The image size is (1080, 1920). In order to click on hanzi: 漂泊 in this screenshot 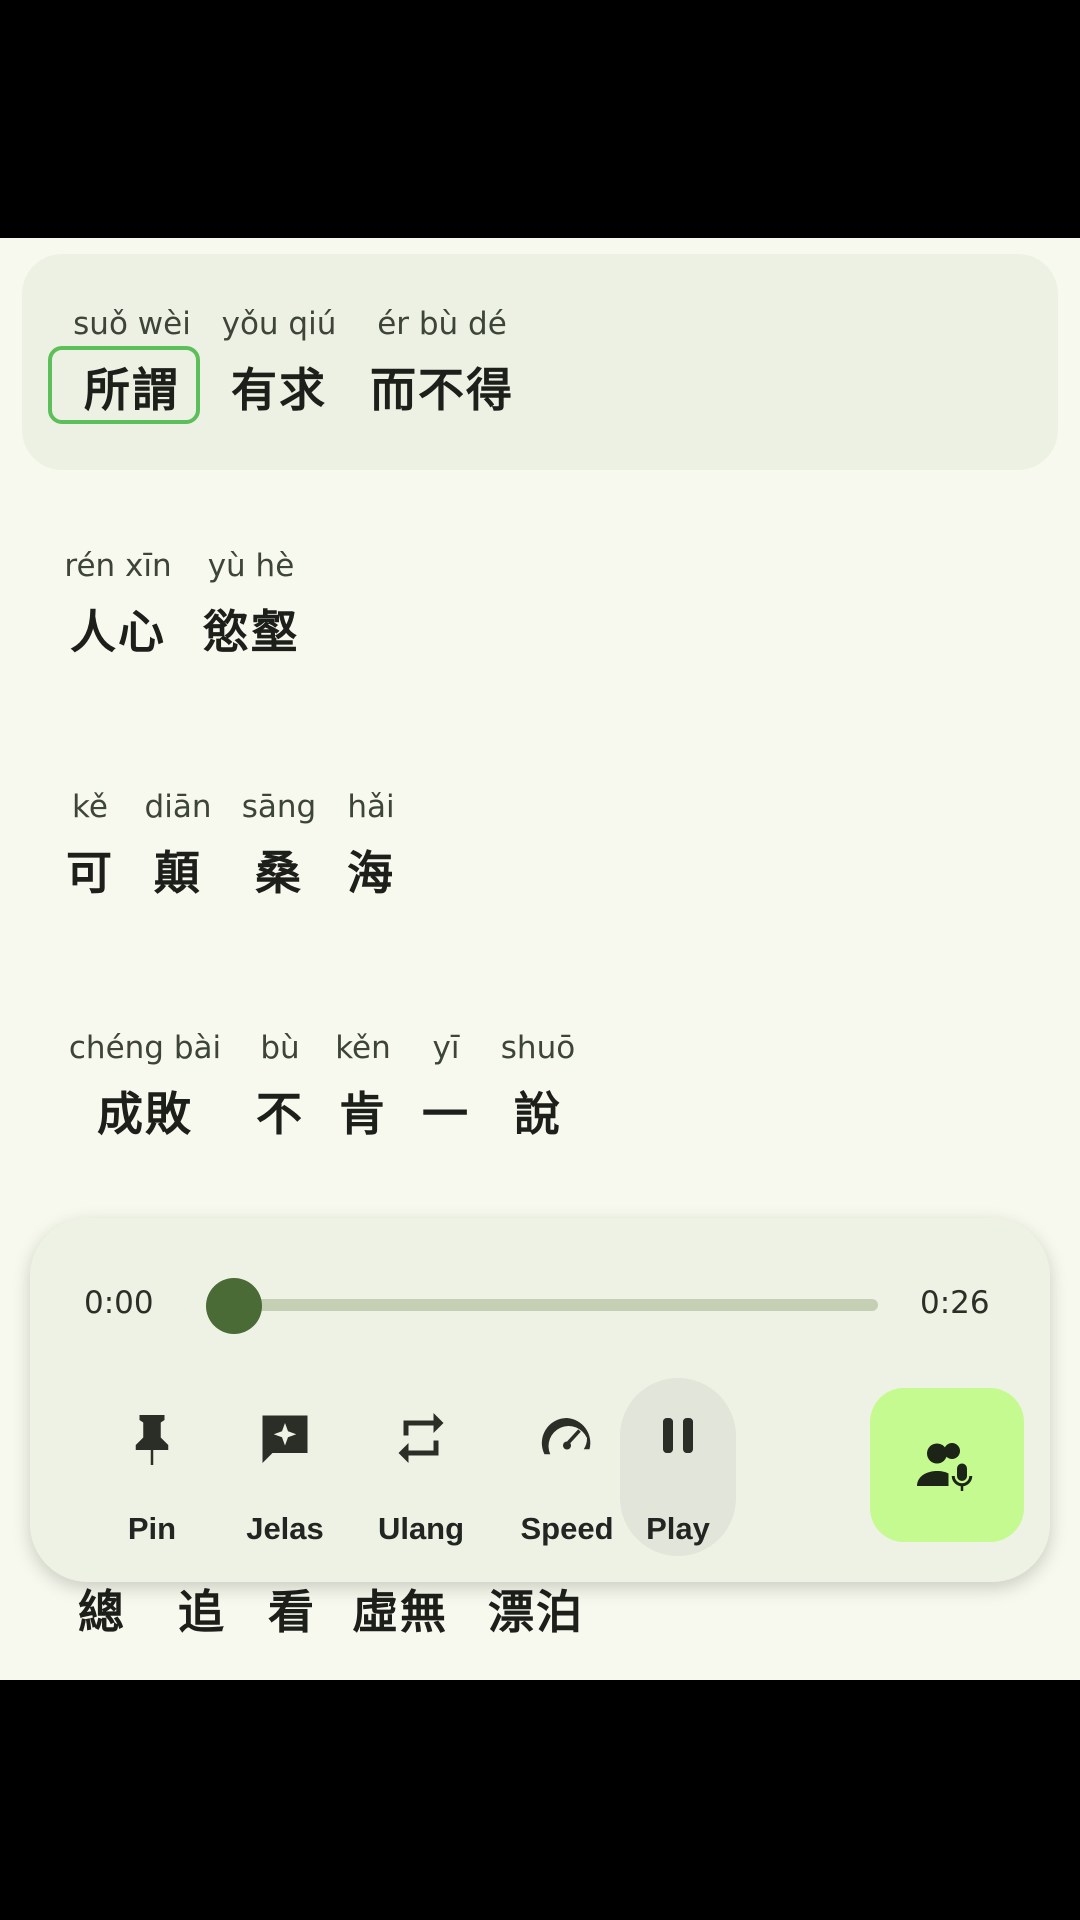, I will do `click(536, 1612)`.